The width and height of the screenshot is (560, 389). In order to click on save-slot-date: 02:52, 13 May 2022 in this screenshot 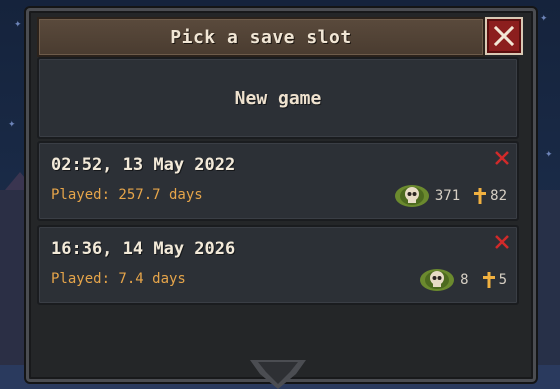, I will do `click(143, 165)`.